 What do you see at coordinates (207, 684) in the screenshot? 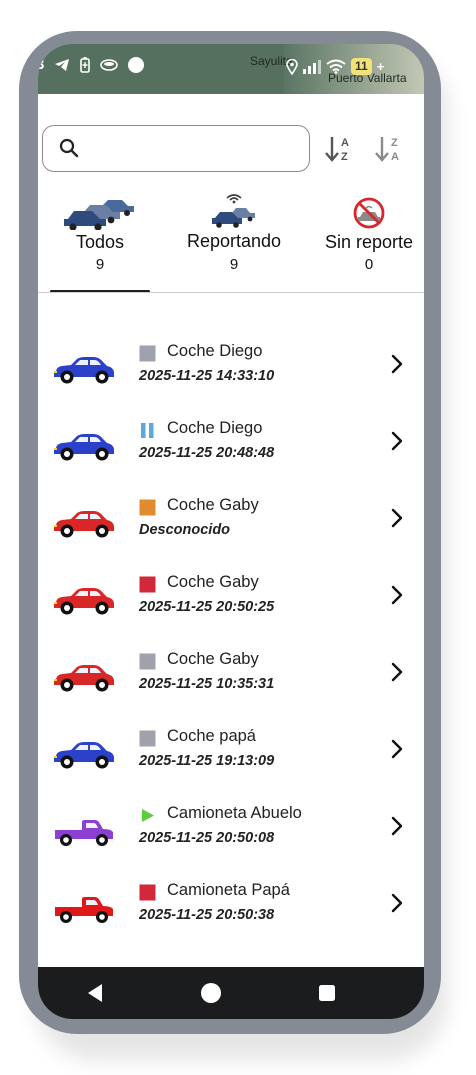
I see `vehicle-last-report: 2025-11-25 10:35:31` at bounding box center [207, 684].